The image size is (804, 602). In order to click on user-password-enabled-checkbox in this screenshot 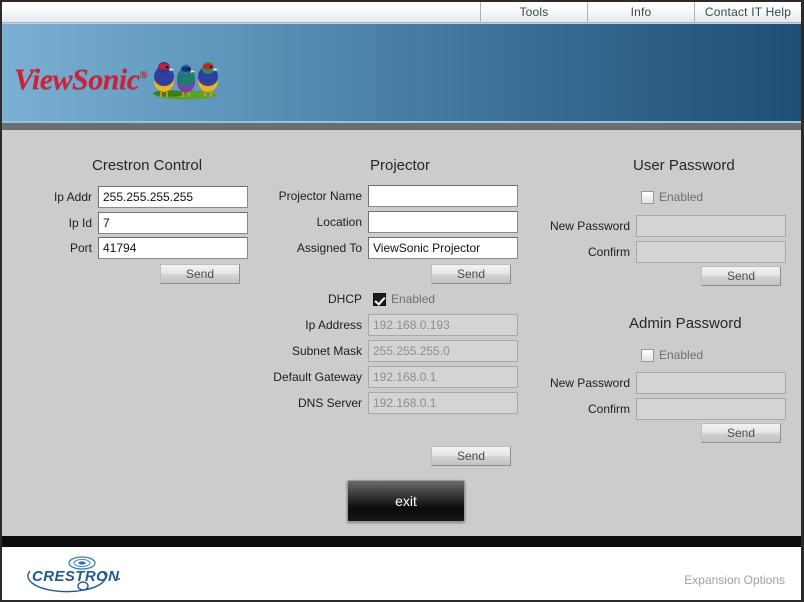, I will do `click(647, 197)`.